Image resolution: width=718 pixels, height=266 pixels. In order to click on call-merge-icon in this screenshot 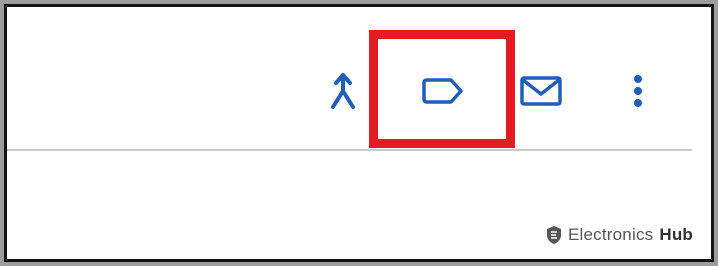, I will do `click(343, 91)`.